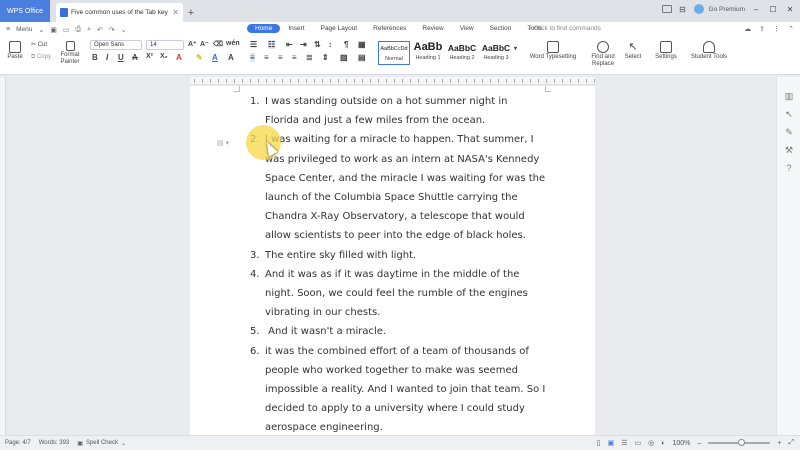  What do you see at coordinates (70, 53) in the screenshot?
I see `format-painter-button: Format Painter` at bounding box center [70, 53].